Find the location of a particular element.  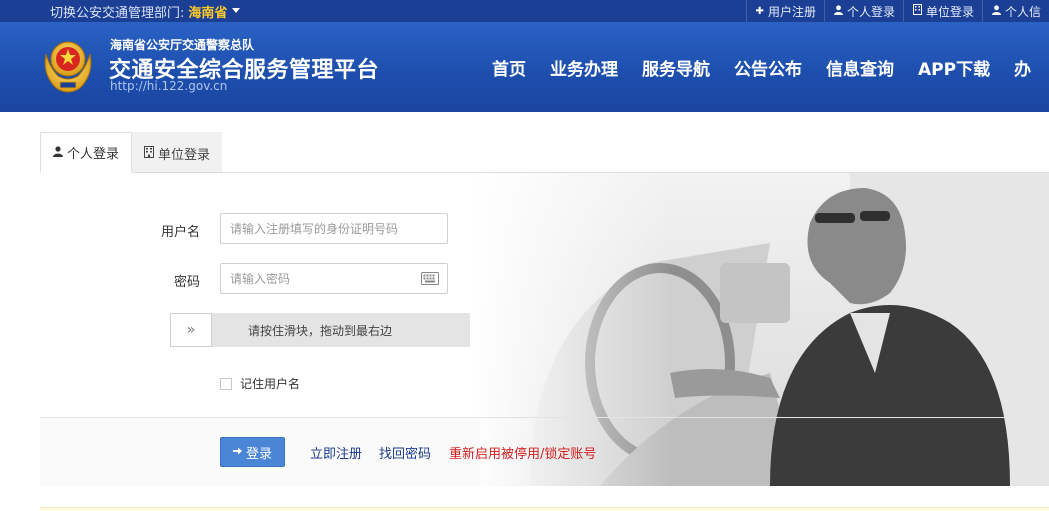

top-link-label: 用户注册 is located at coordinates (791, 11).